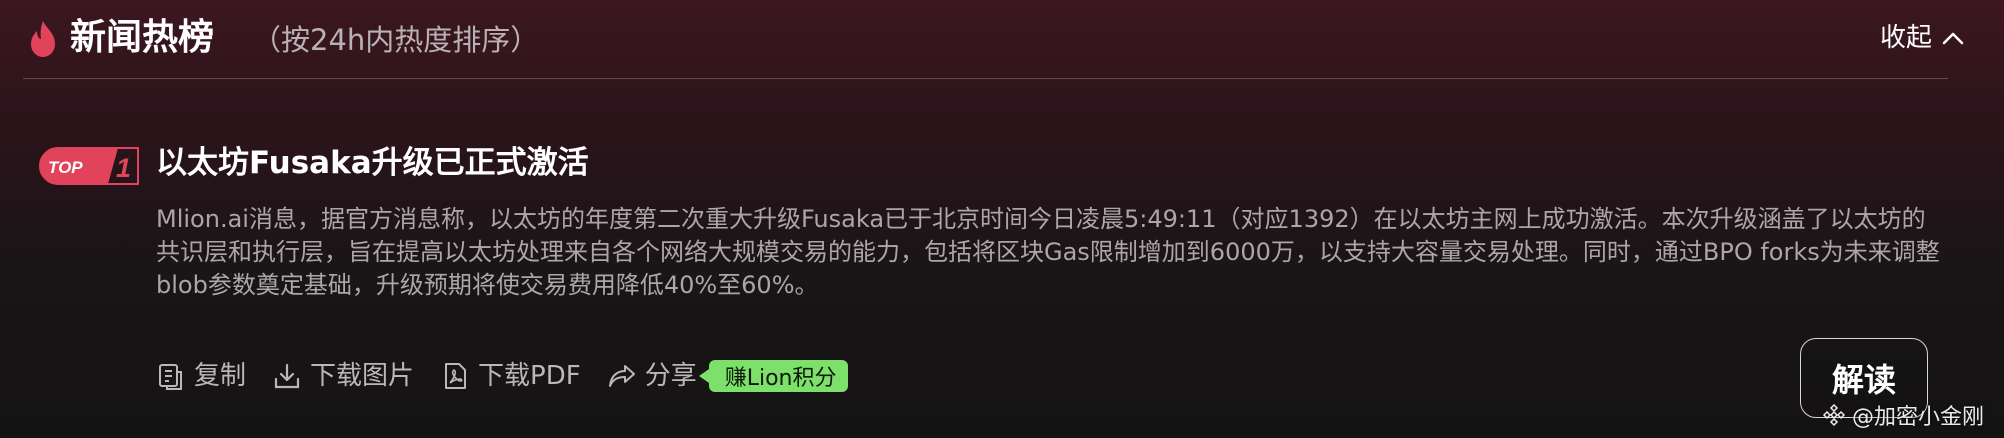  Describe the element at coordinates (670, 376) in the screenshot. I see `share-label: 分享` at that location.